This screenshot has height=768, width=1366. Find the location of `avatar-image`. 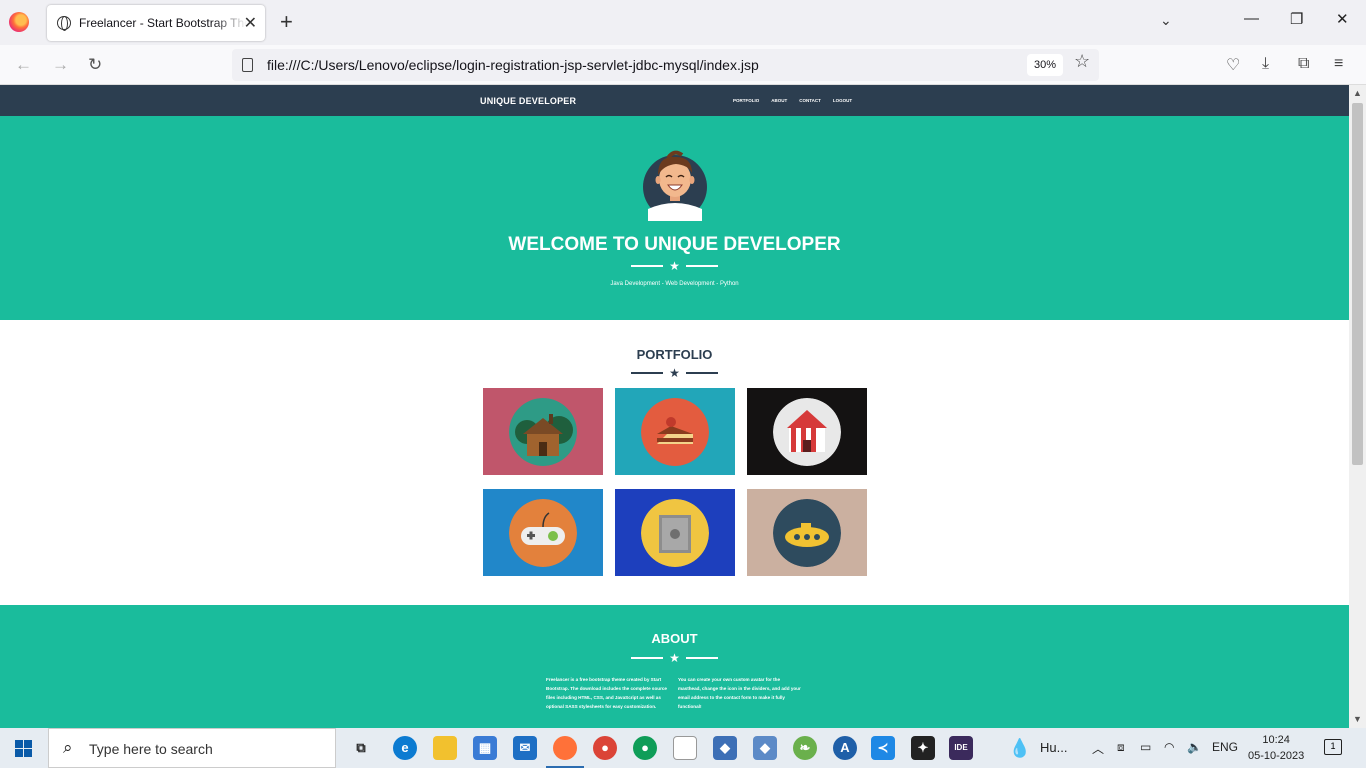

avatar-image is located at coordinates (675, 185).